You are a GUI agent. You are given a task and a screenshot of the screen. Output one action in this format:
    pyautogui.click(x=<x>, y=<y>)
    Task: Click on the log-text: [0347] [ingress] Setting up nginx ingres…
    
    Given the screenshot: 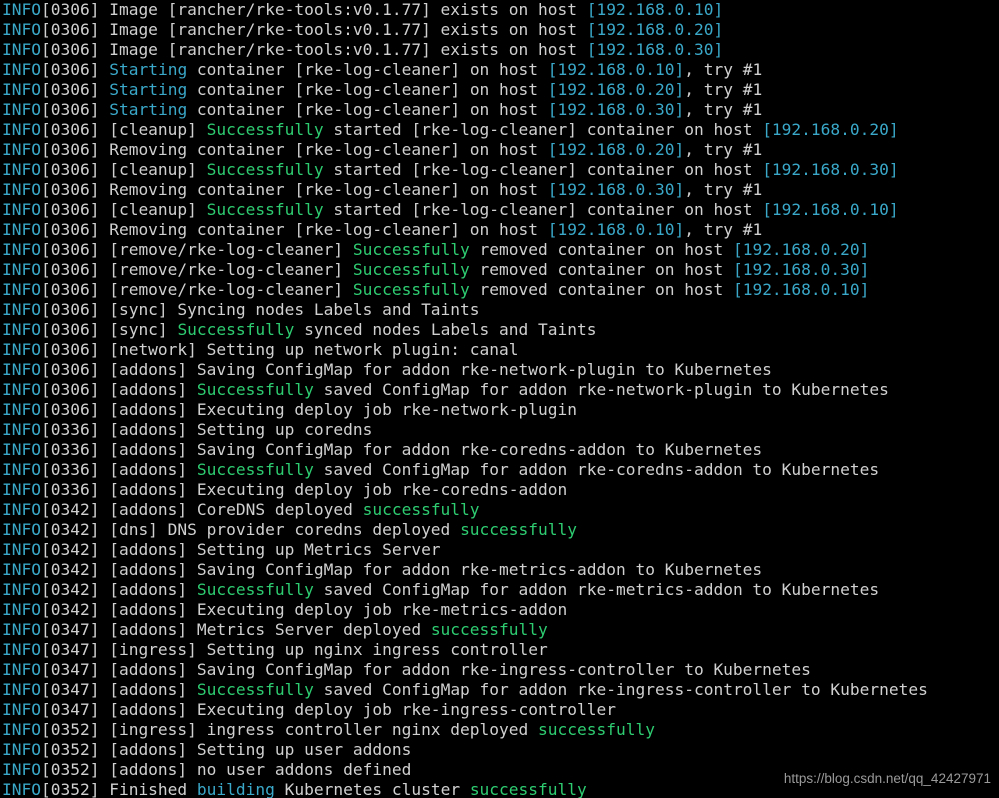 What is the action you would take?
    pyautogui.click(x=294, y=649)
    